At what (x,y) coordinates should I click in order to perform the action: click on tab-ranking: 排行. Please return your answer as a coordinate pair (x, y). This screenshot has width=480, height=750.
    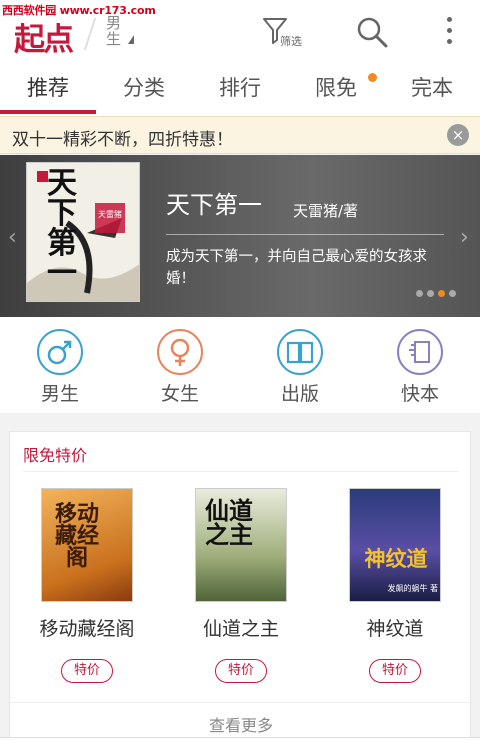
    Looking at the image, I should click on (240, 89).